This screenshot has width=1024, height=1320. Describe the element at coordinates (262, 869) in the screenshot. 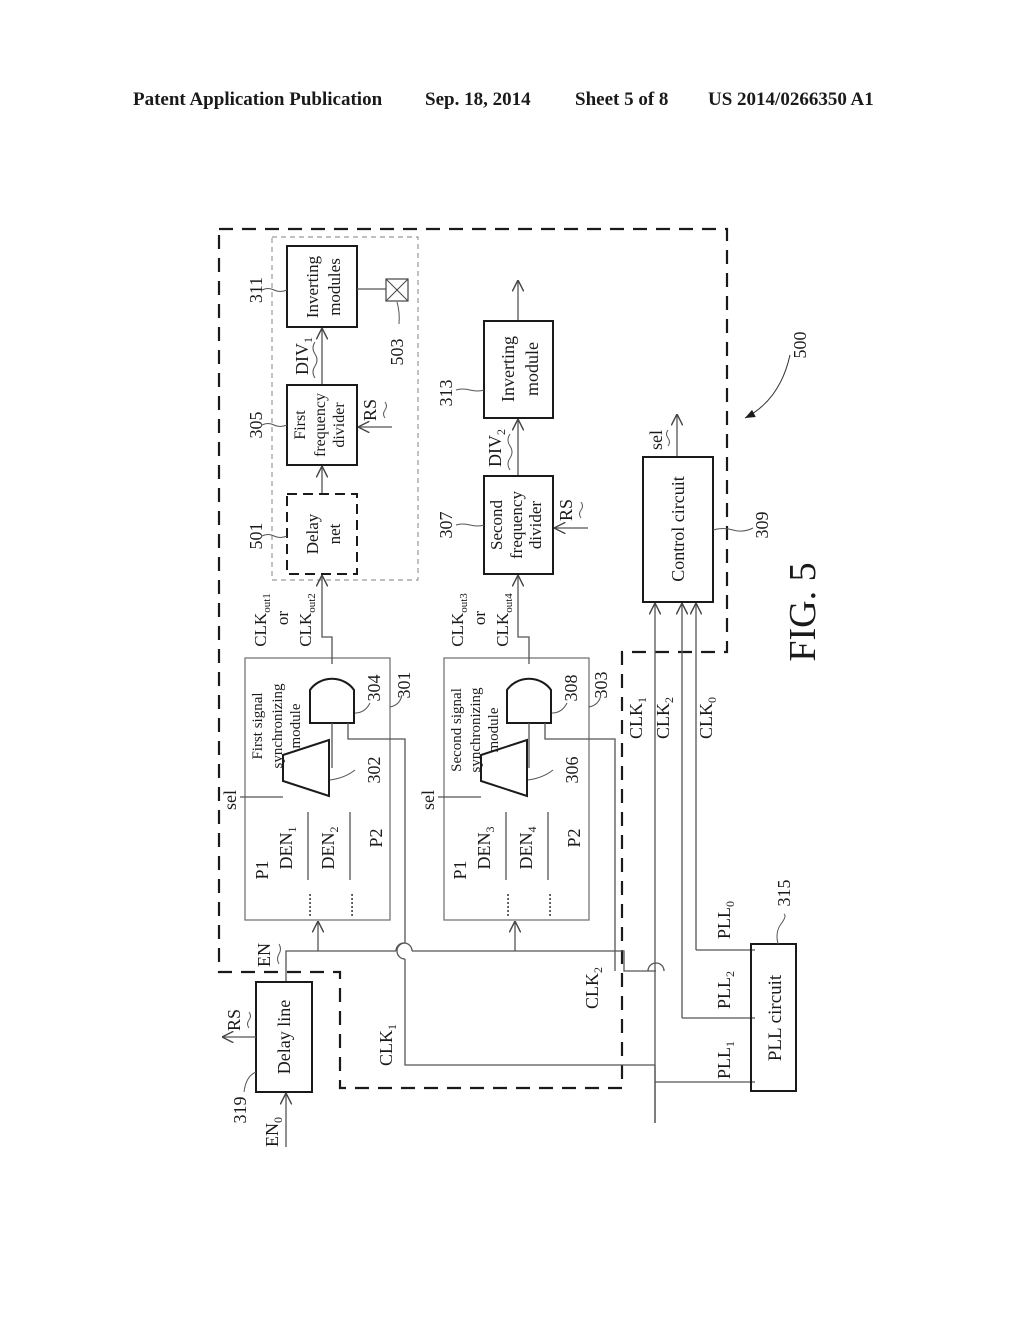

I see `p1-label-1: P1` at that location.